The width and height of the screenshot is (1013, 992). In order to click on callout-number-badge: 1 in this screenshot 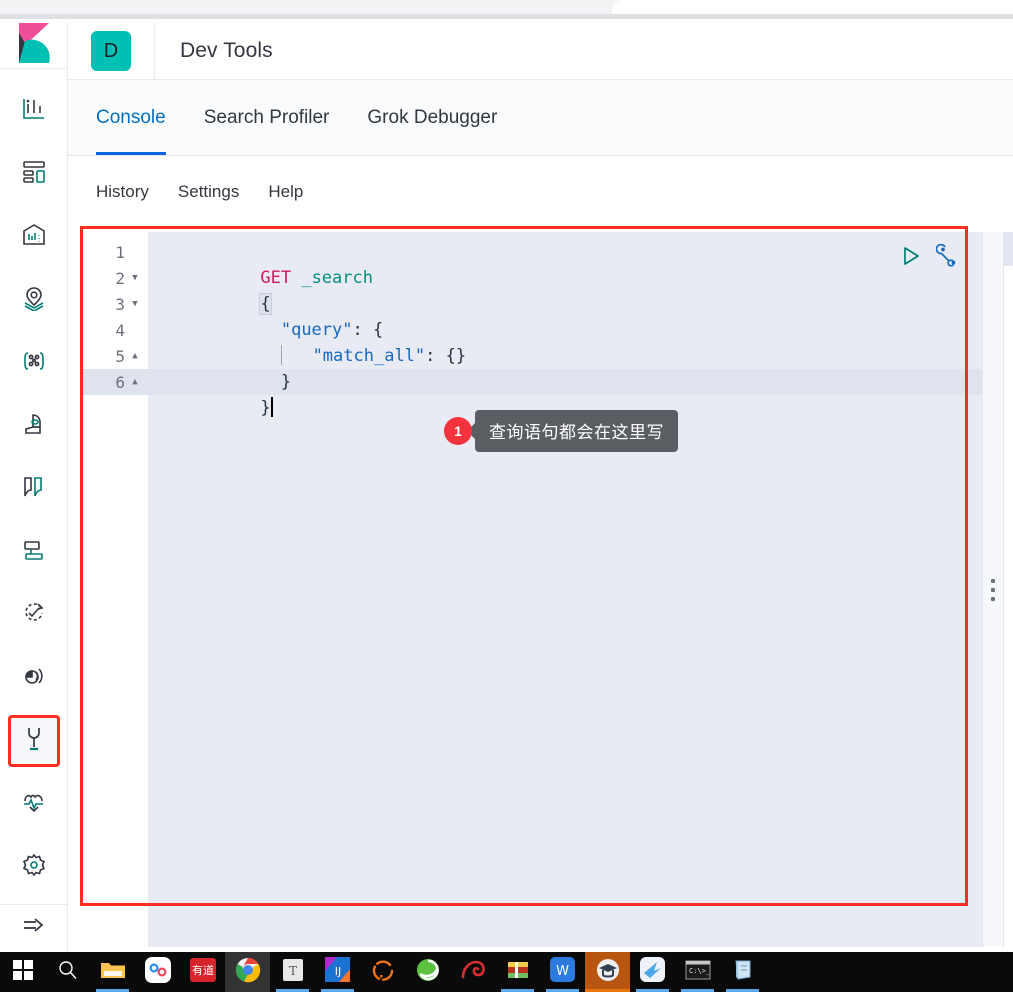, I will do `click(458, 431)`.